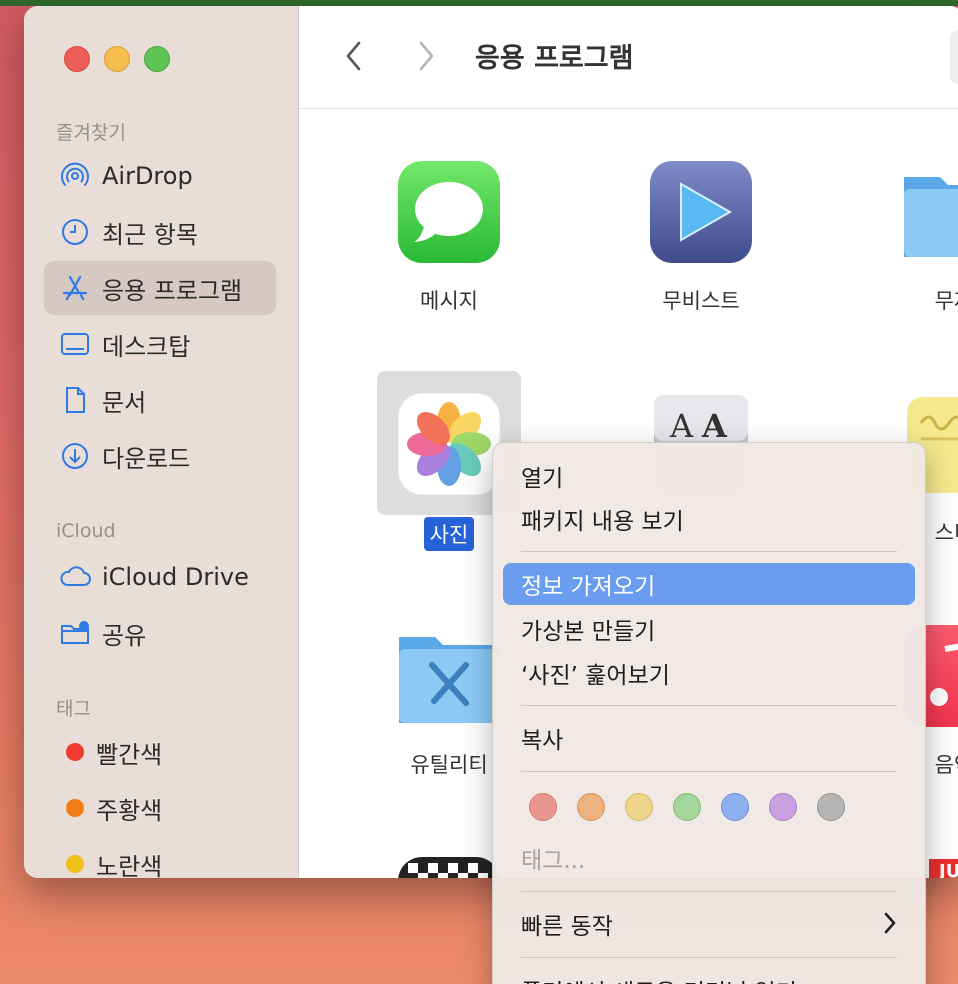  Describe the element at coordinates (709, 673) in the screenshot. I see `menu-item-quick-look: ‘사진’ 훑어보기` at that location.